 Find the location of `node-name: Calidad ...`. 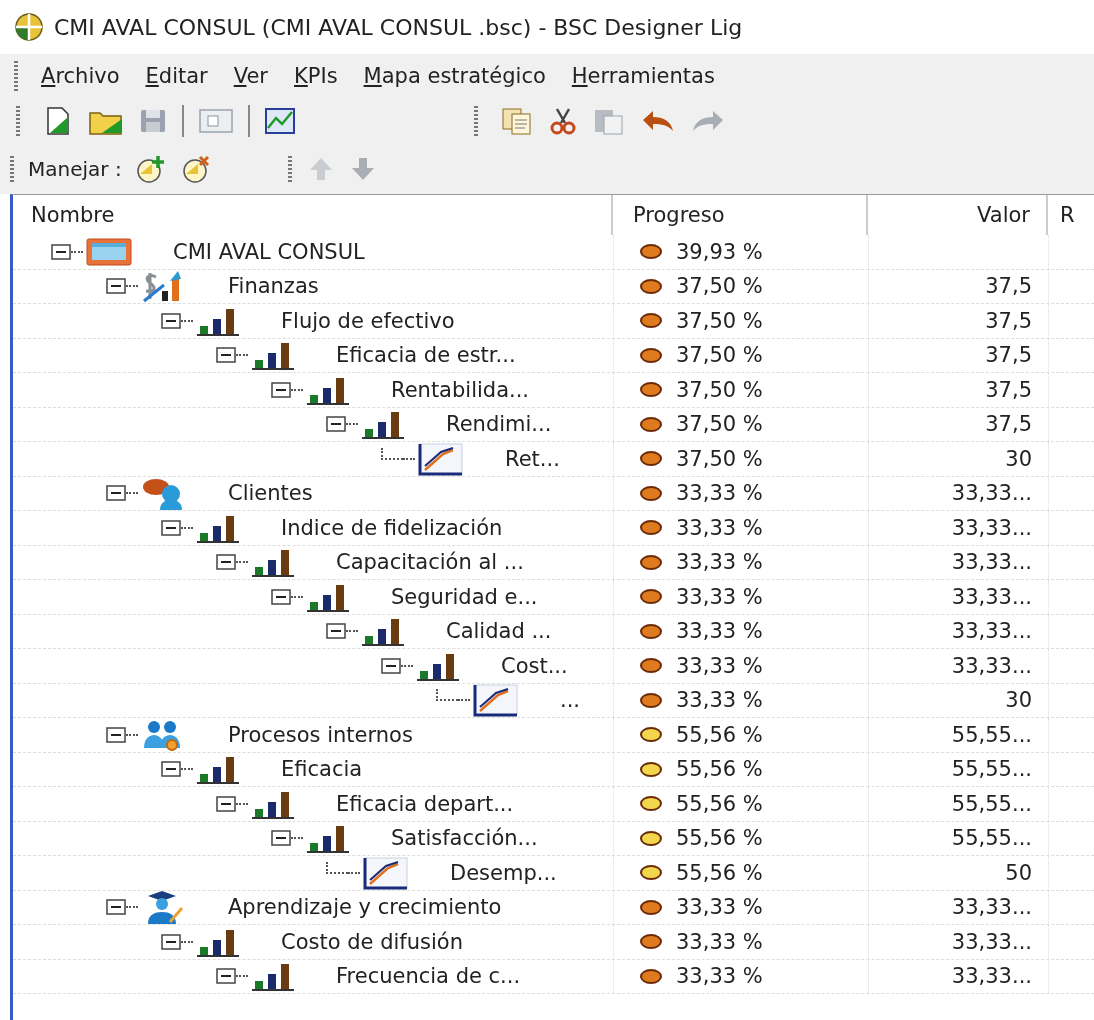

node-name: Calidad ... is located at coordinates (499, 631).